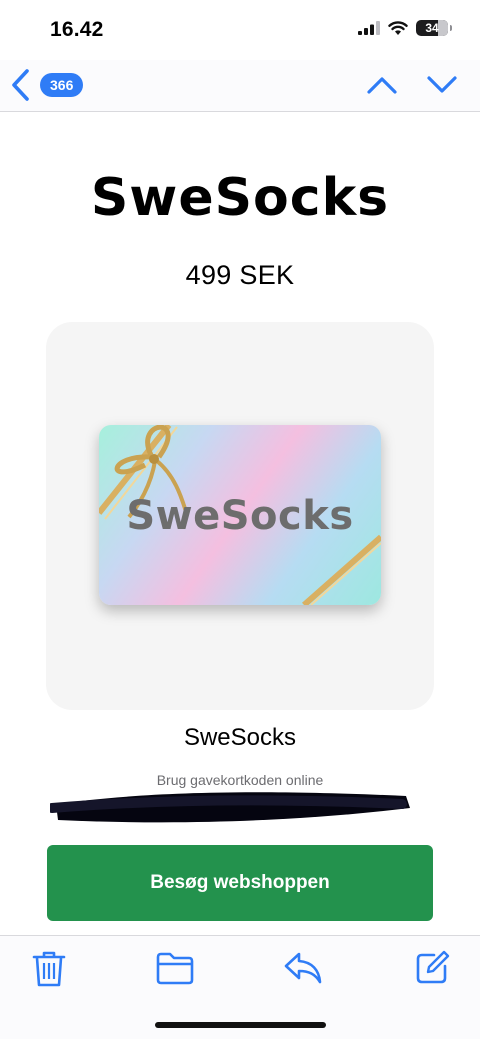 This screenshot has width=480, height=1039. I want to click on brand-title: SweSocks, so click(240, 198).